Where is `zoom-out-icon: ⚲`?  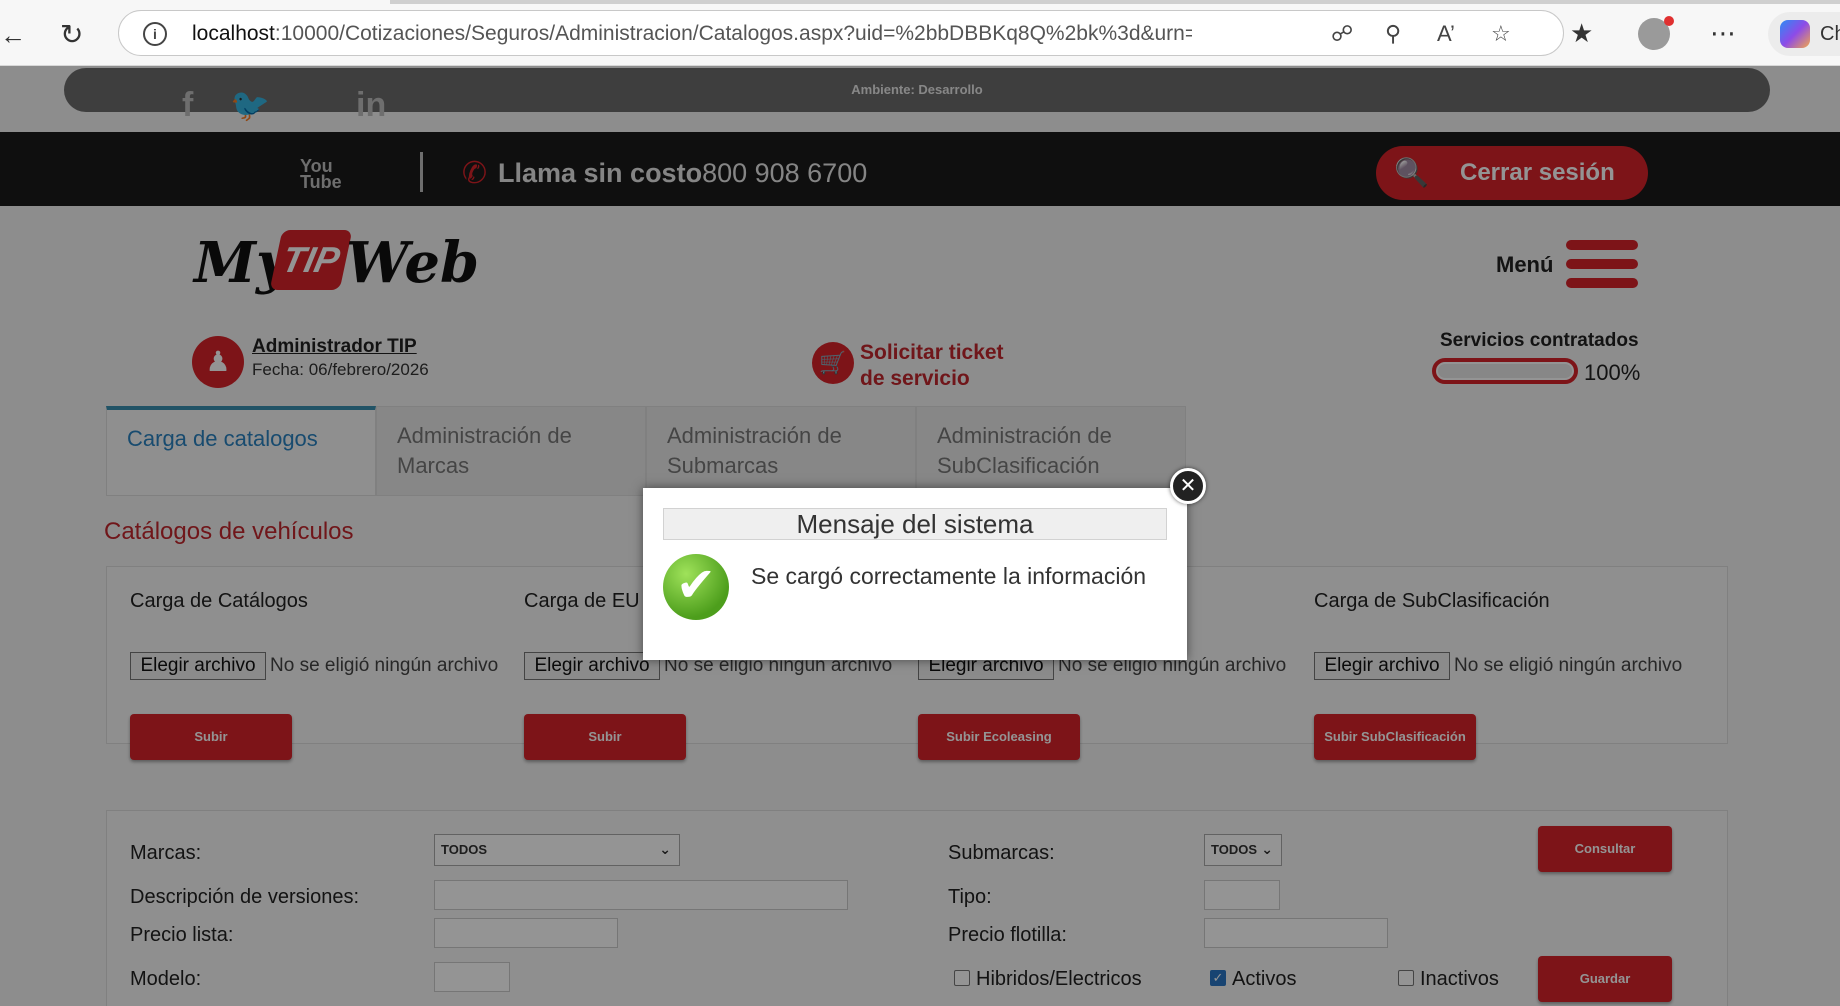 zoom-out-icon: ⚲ is located at coordinates (1393, 34).